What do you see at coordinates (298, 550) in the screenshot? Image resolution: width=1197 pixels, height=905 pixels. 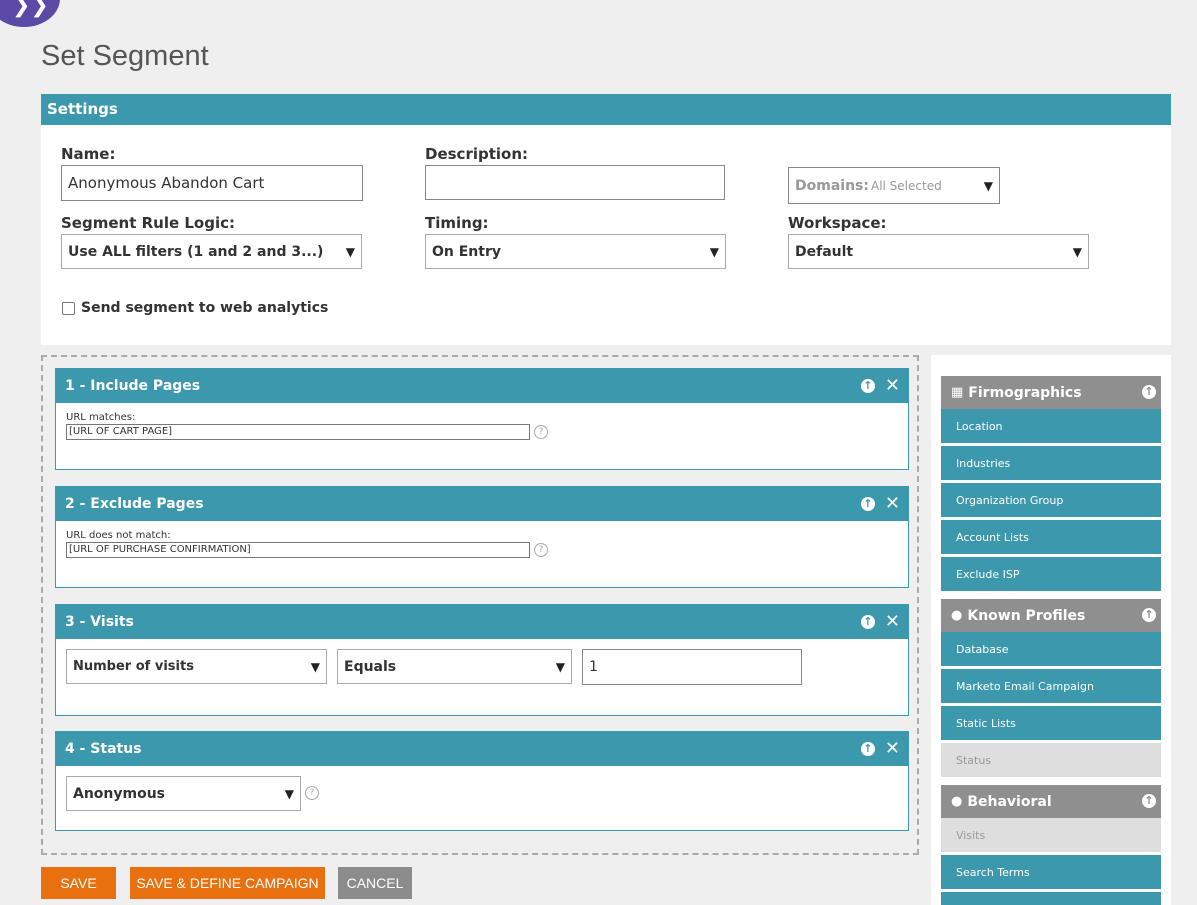 I see `url-input: [URL OF PURCHASE CONFIRMATION]` at bounding box center [298, 550].